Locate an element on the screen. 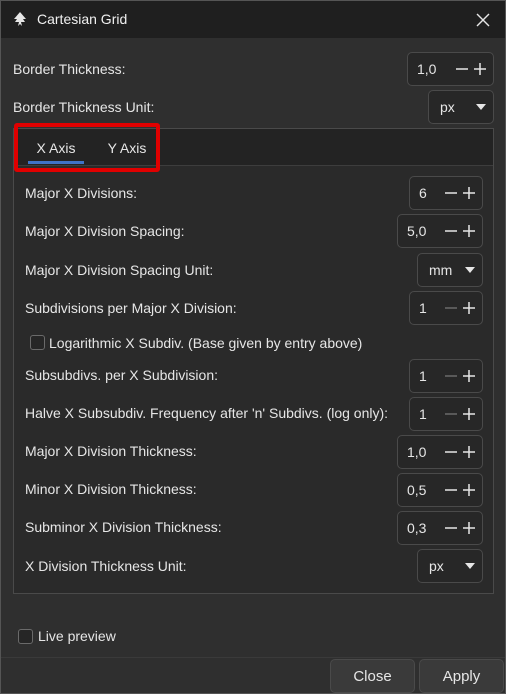  apply-button-label: Apply is located at coordinates (461, 676).